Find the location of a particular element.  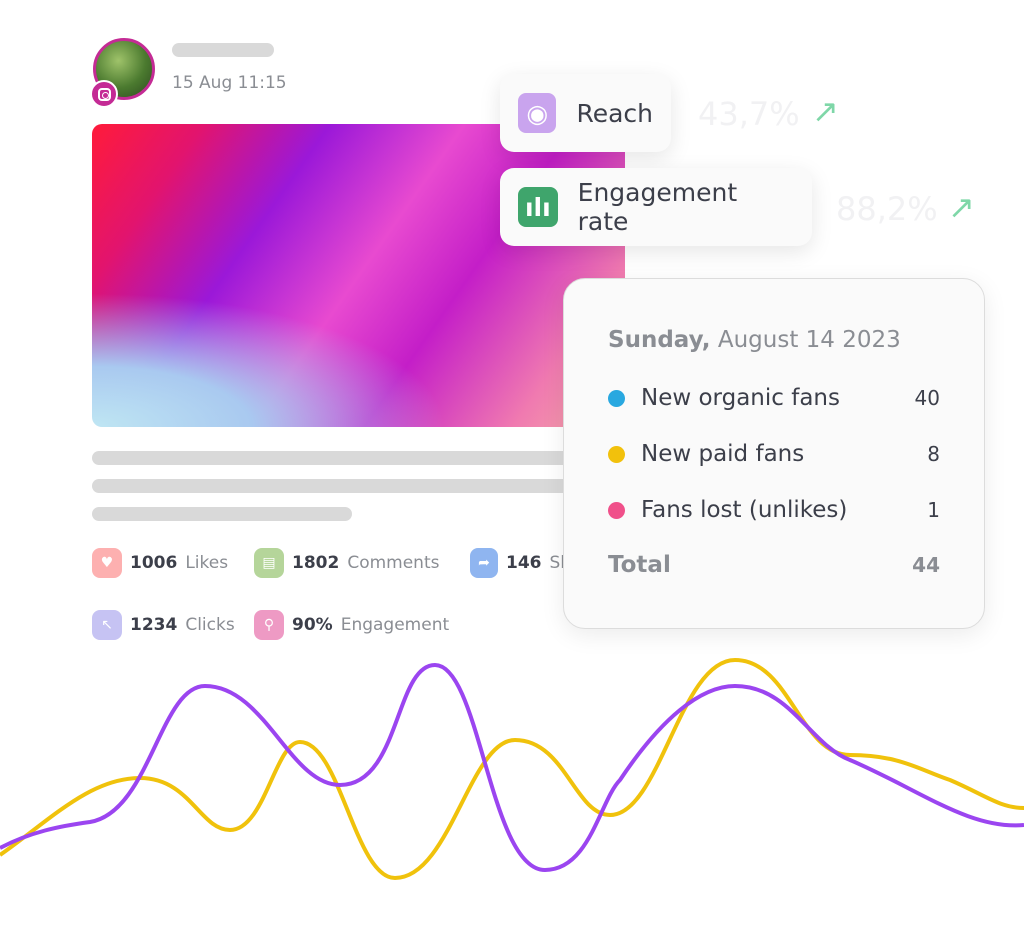

bar-chart-icon: ılı is located at coordinates (538, 207).